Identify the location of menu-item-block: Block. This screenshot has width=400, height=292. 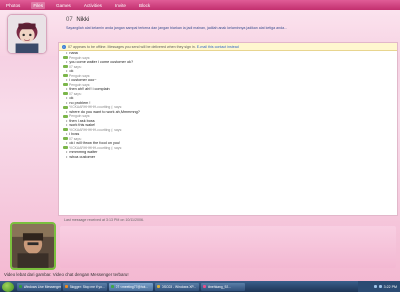
(144, 5).